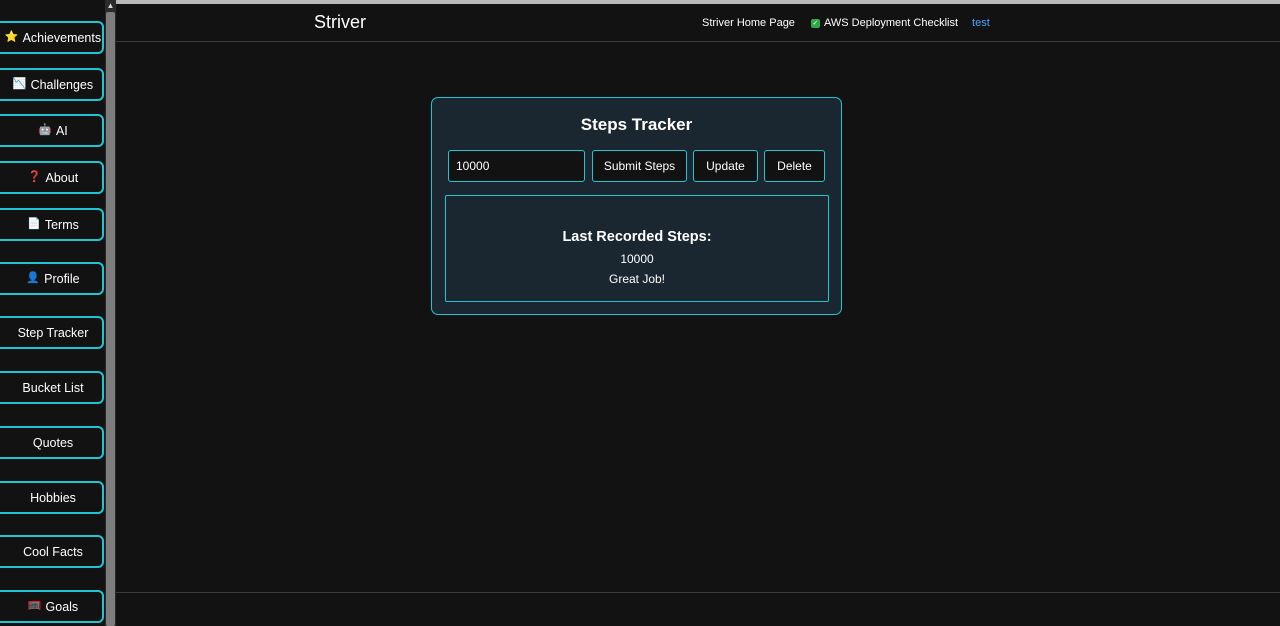 Image resolution: width=1280 pixels, height=626 pixels. I want to click on sidebar-item-label: Step Tracker, so click(53, 332).